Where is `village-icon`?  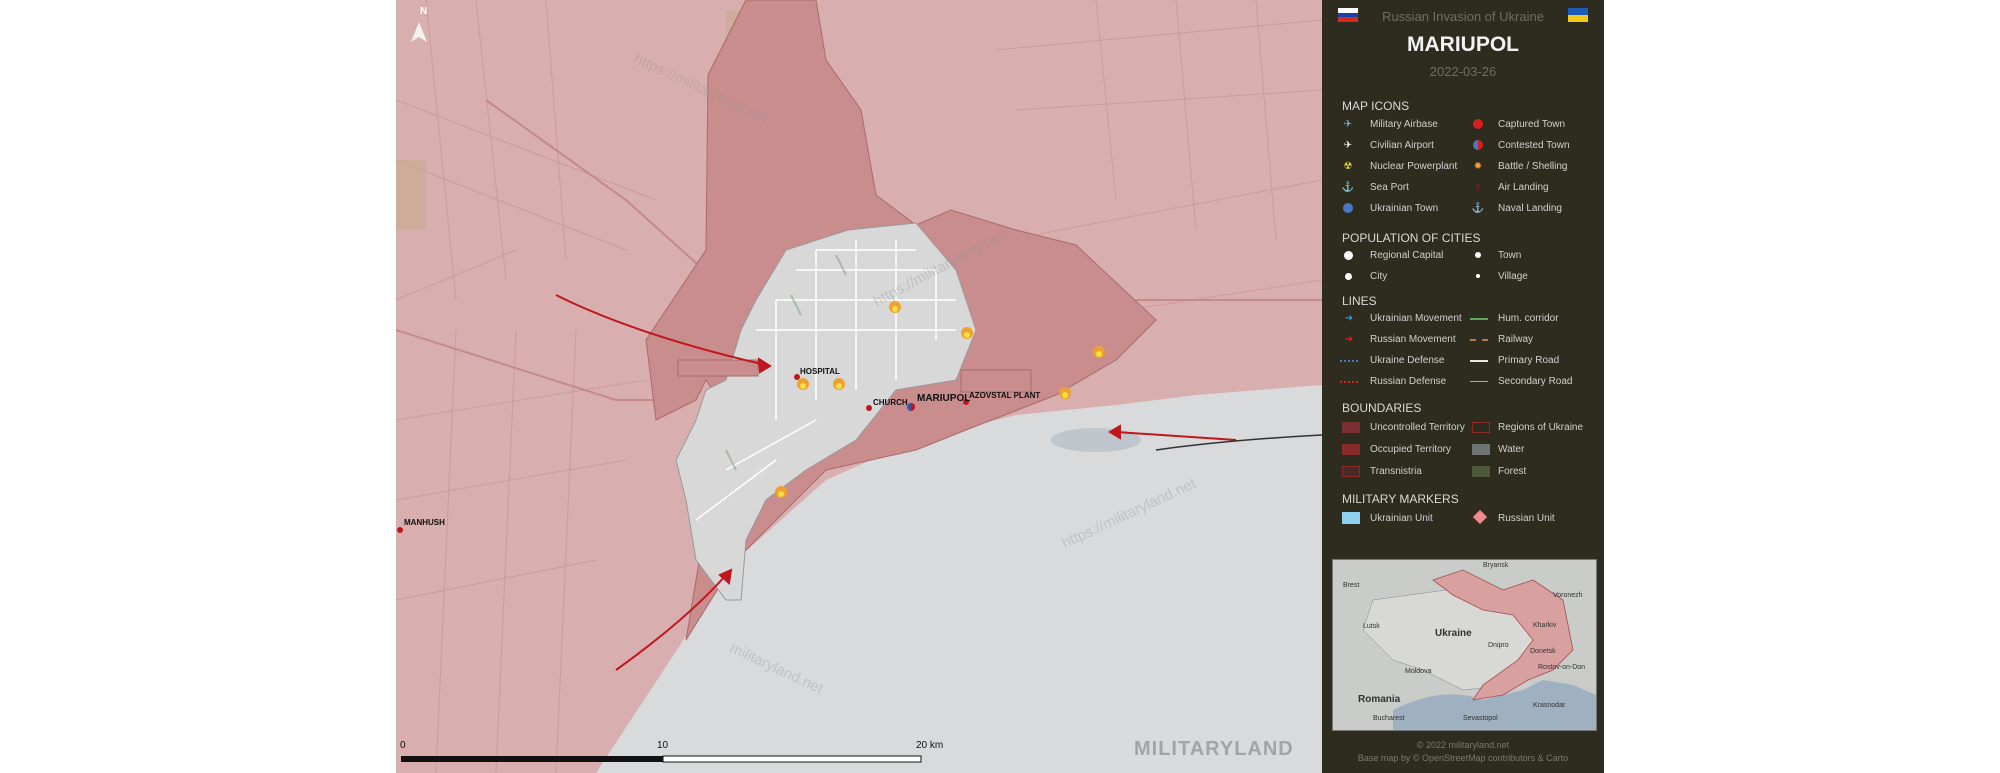 village-icon is located at coordinates (1478, 276).